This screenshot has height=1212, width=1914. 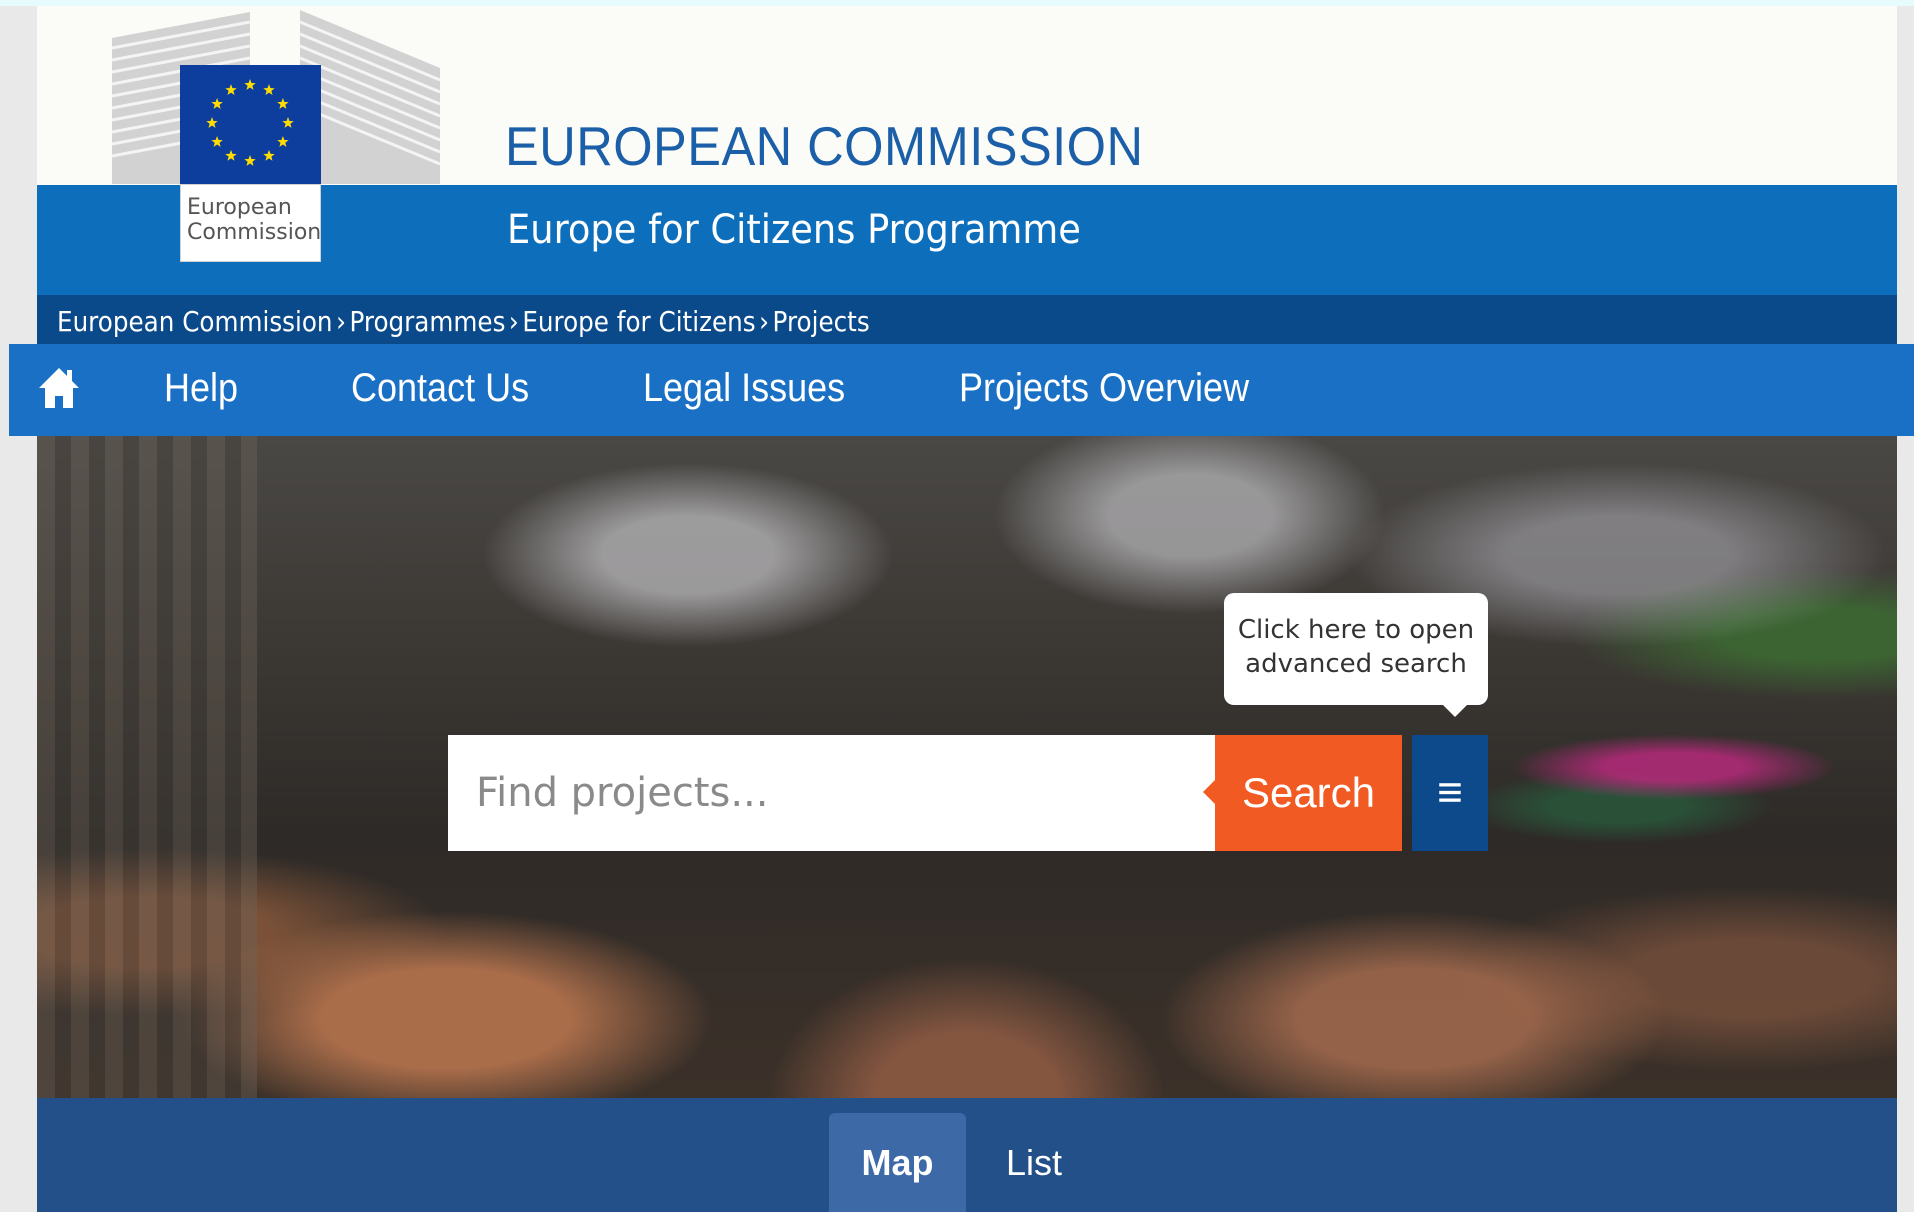 I want to click on breadcrumb-europe-for-citizens: Europe for Citizens, so click(x=638, y=321).